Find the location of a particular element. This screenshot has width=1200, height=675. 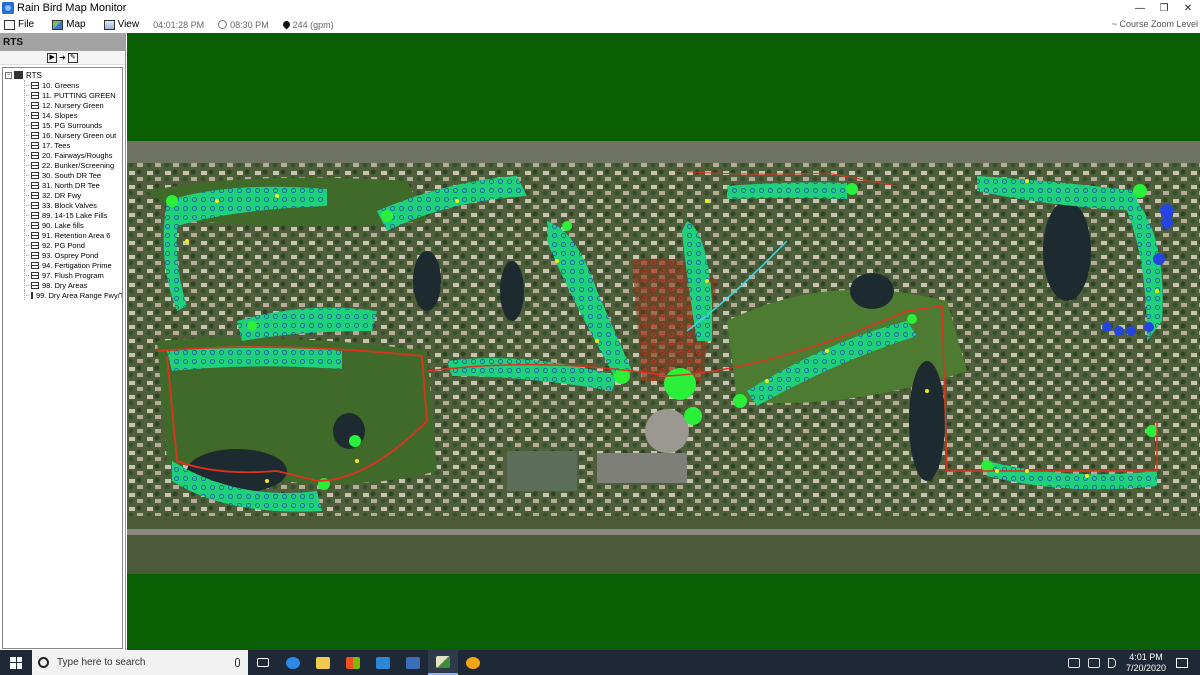

tree-item-program: 90. Lake fills is located at coordinates (62, 225).